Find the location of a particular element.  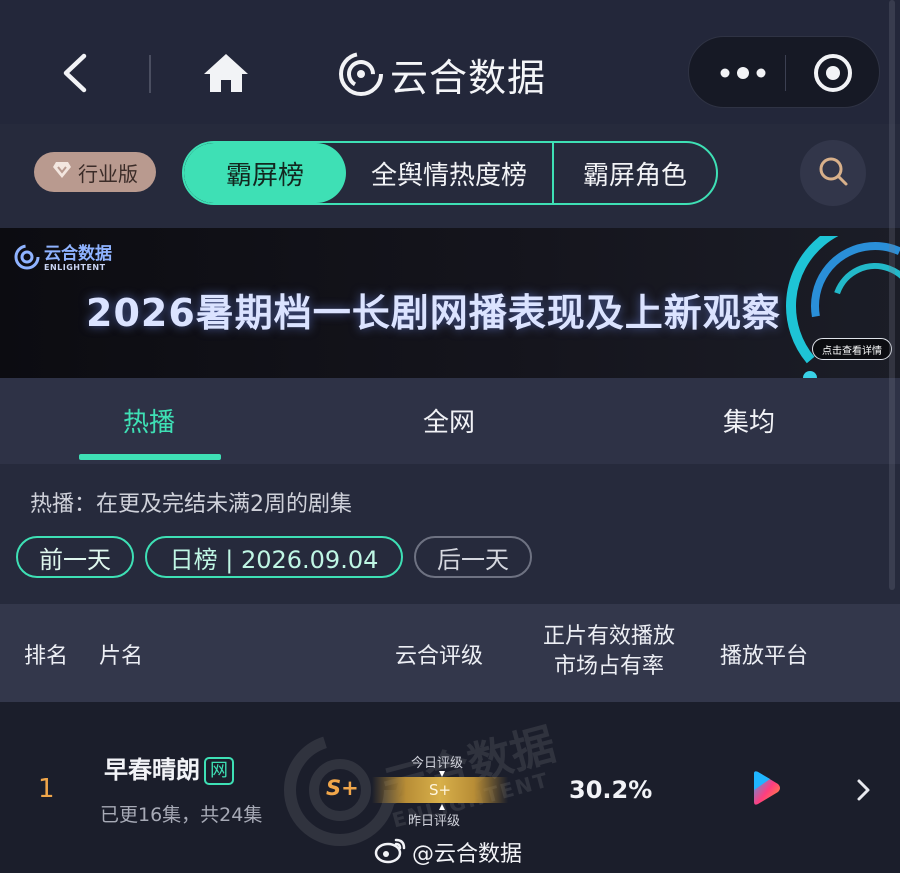

close-target-icon is located at coordinates (833, 73).